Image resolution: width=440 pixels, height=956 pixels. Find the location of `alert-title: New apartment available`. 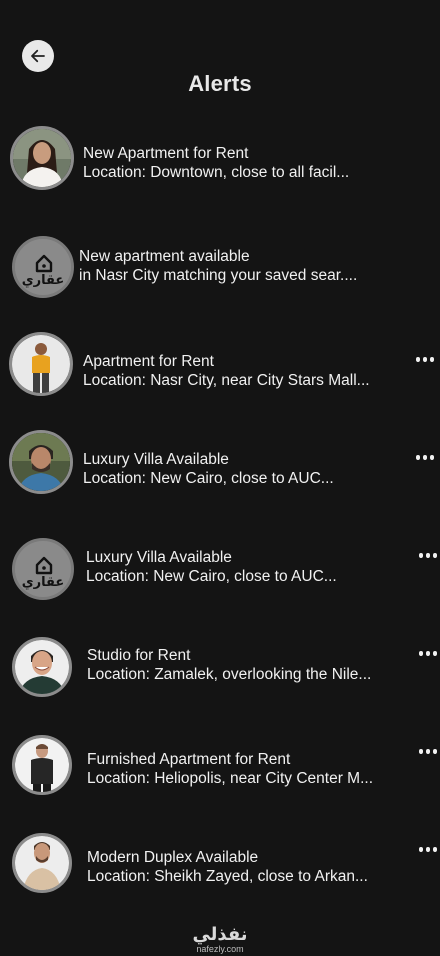

alert-title: New apartment available is located at coordinates (164, 256).